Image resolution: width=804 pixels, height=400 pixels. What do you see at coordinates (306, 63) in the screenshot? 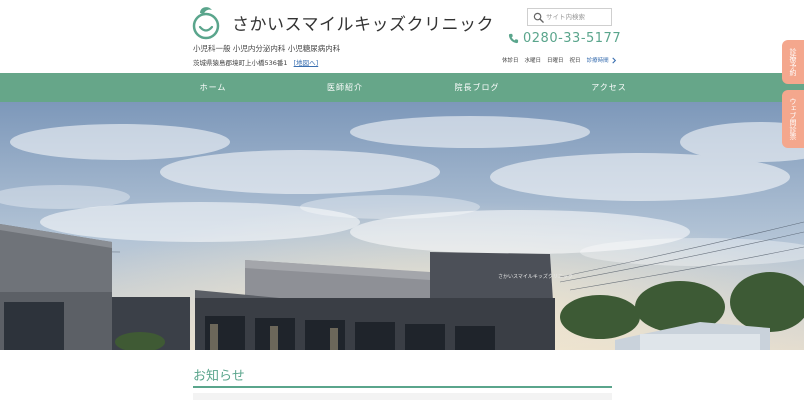
I see `map-link: [地図へ]` at bounding box center [306, 63].